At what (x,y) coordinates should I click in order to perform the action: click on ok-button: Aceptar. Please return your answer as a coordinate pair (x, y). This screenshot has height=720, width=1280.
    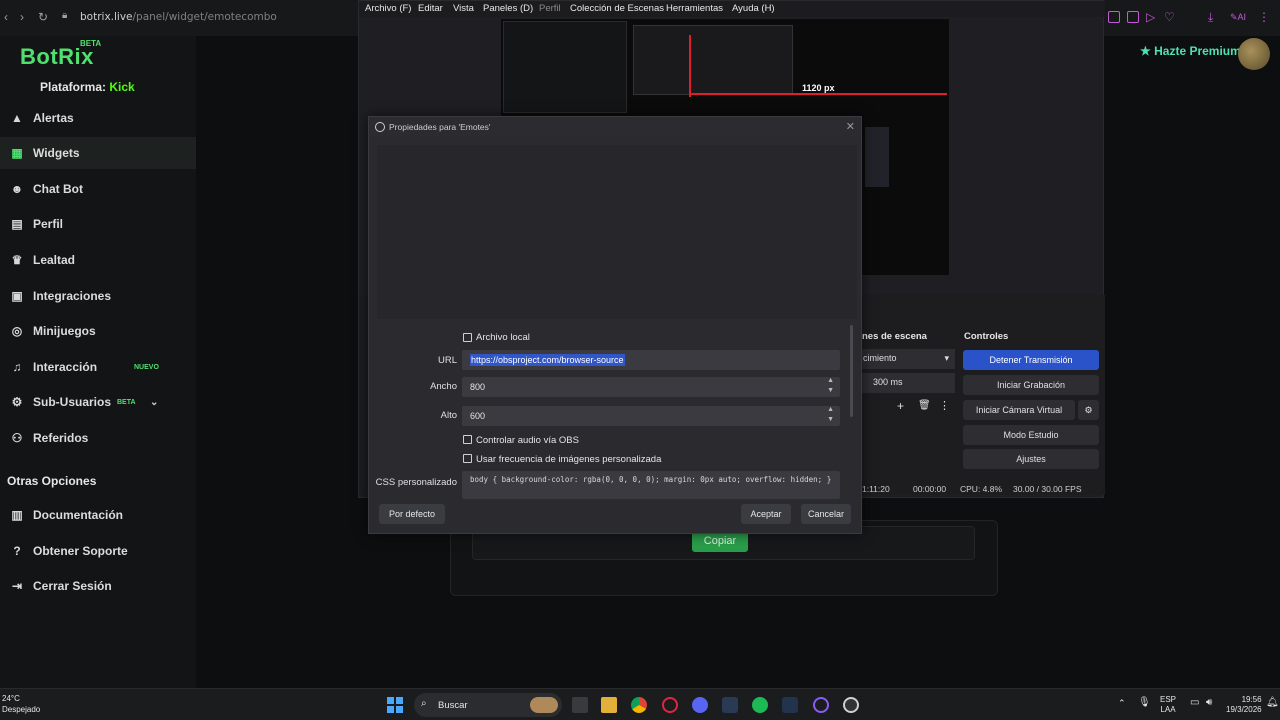
    Looking at the image, I should click on (766, 514).